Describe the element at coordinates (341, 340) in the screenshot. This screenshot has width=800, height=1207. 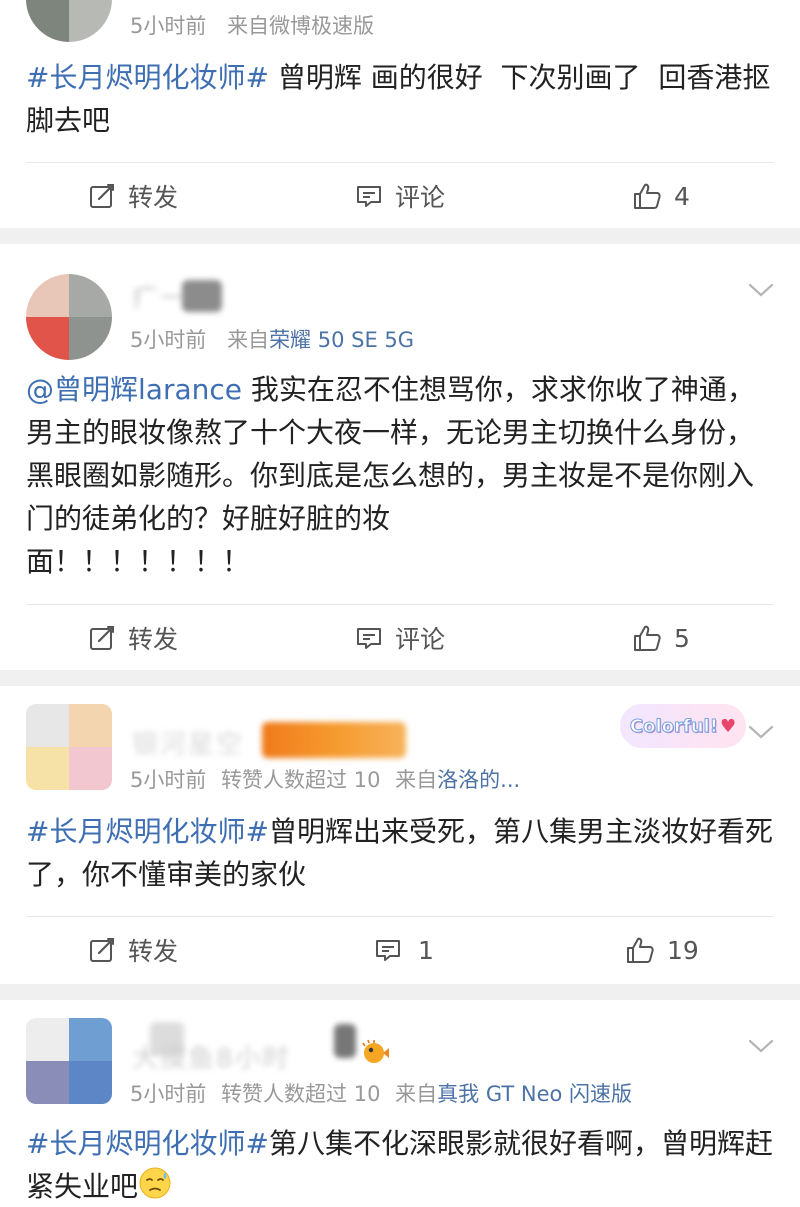
I see `post-source: 荣耀 50 SE 5G` at that location.